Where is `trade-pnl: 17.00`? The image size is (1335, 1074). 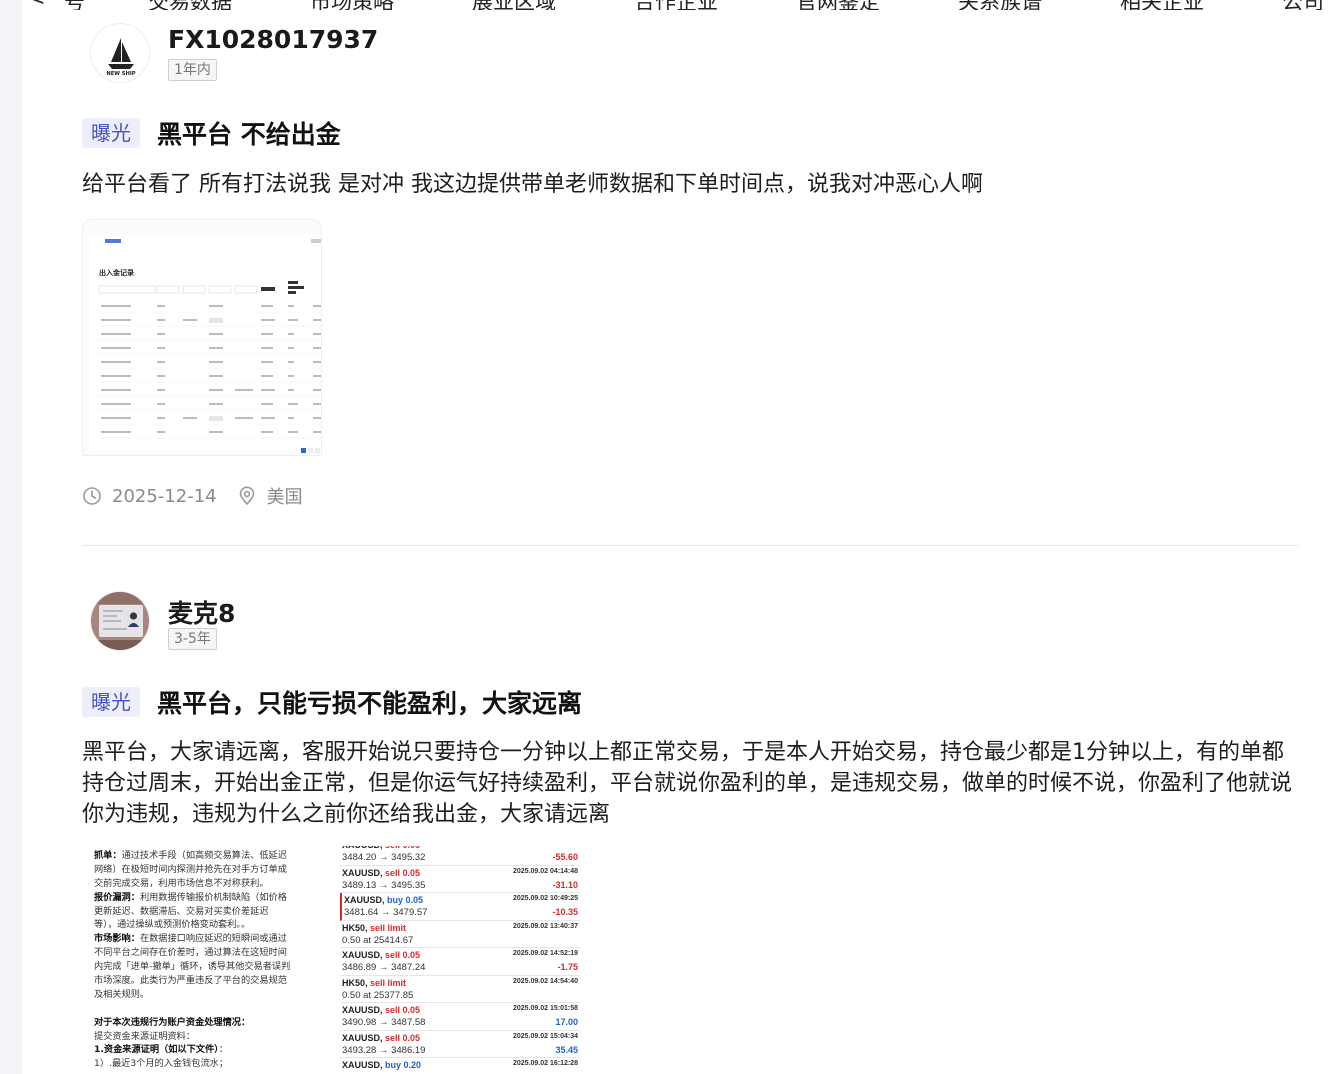 trade-pnl: 17.00 is located at coordinates (566, 1022).